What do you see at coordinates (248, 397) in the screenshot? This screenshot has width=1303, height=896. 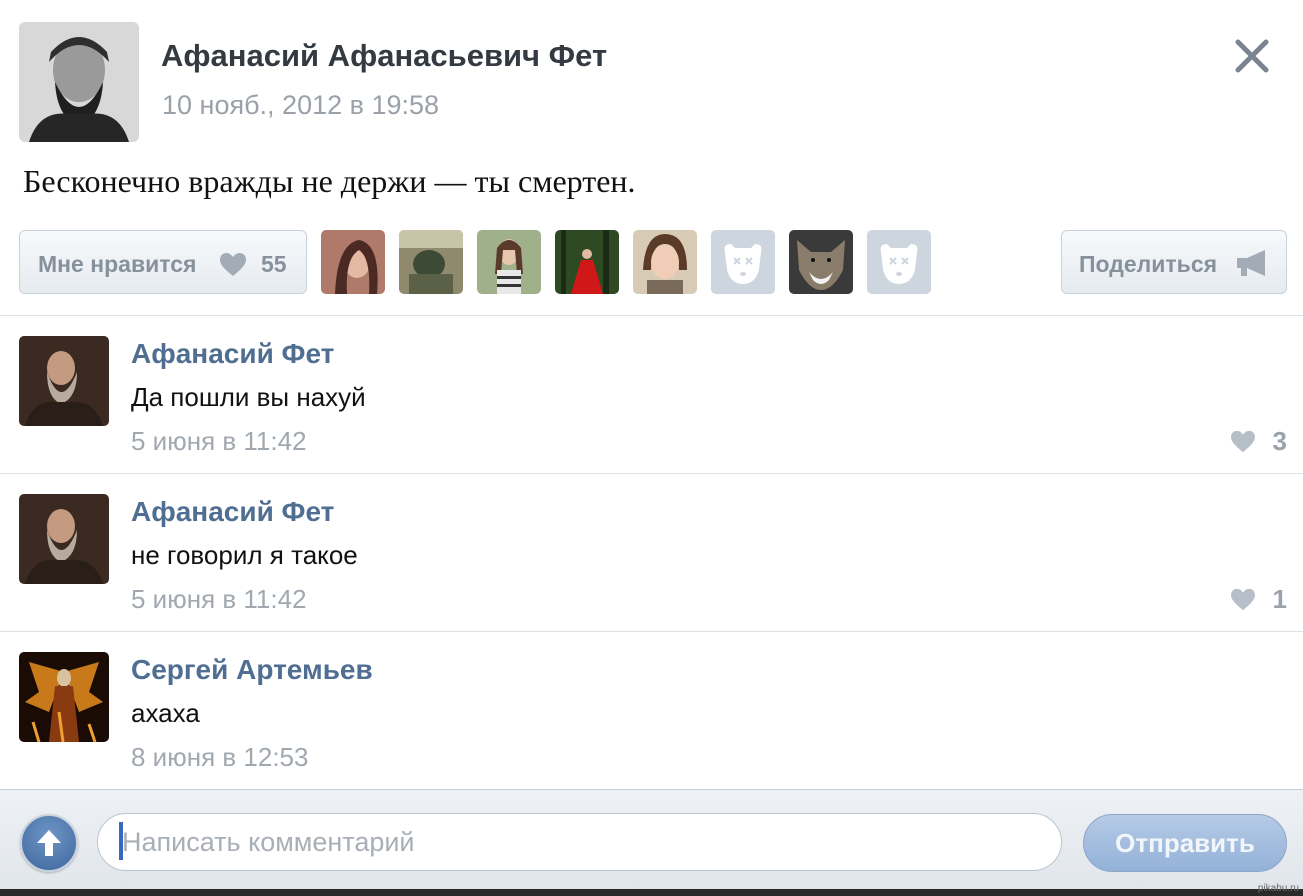 I see `comment-text: Да пошли вы нахуй` at bounding box center [248, 397].